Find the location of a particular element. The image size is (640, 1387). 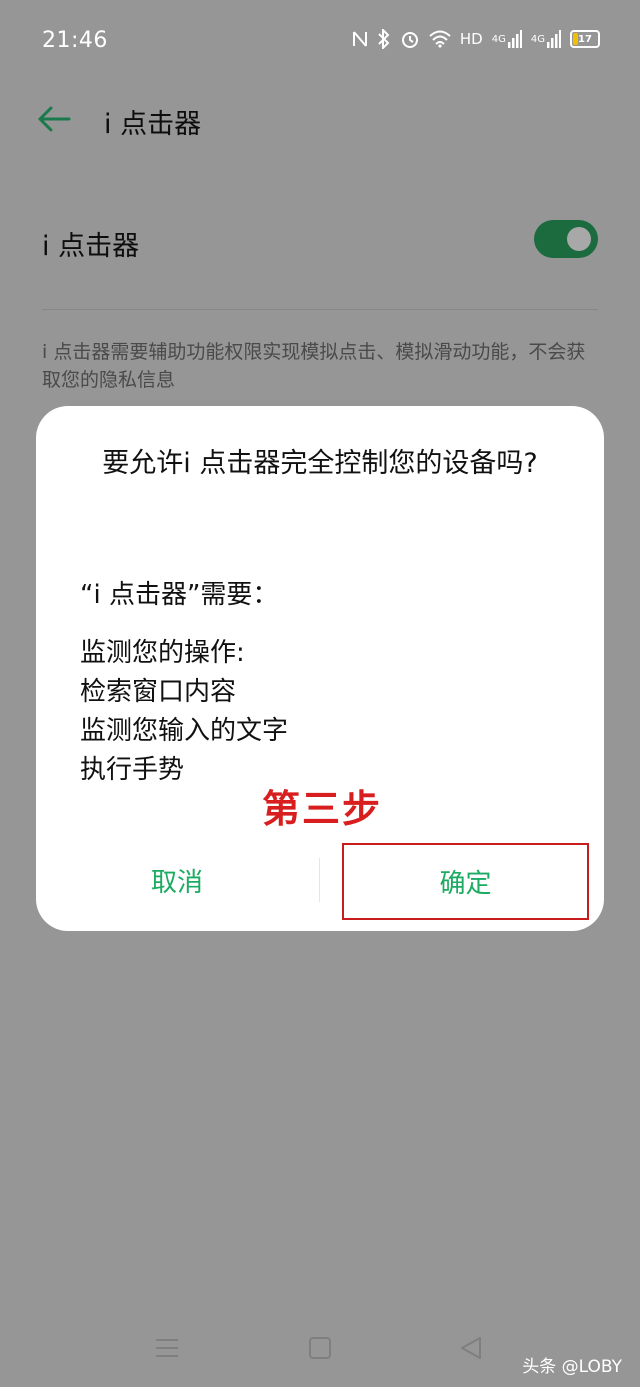

cancel-button: 取消 is located at coordinates (177, 880).